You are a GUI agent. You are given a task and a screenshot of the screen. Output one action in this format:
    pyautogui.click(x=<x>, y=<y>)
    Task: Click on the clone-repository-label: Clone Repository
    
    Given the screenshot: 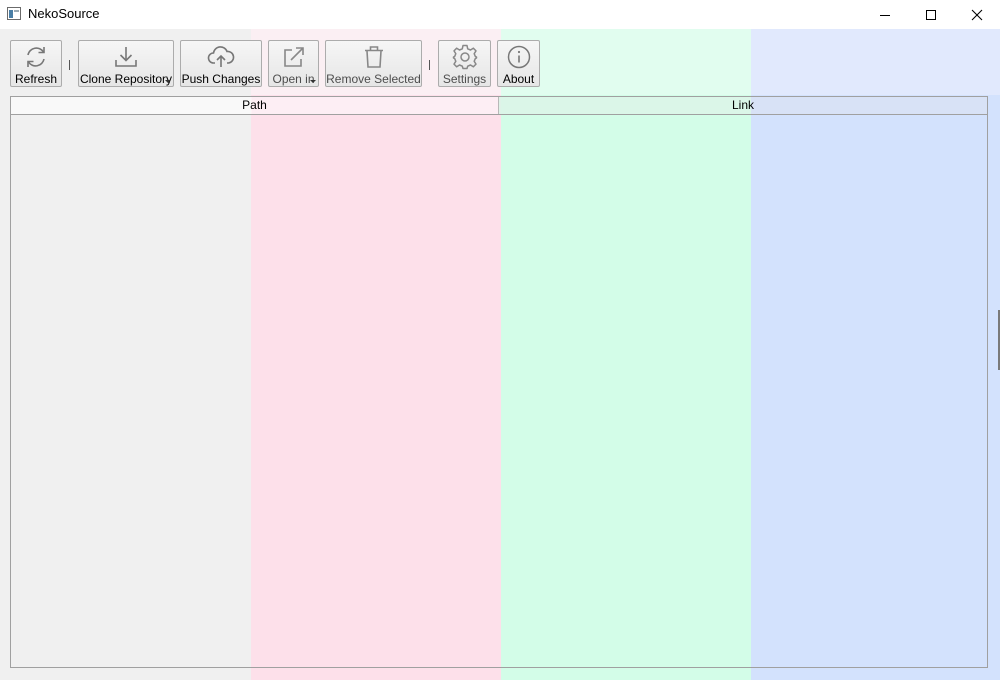 What is the action you would take?
    pyautogui.click(x=126, y=79)
    